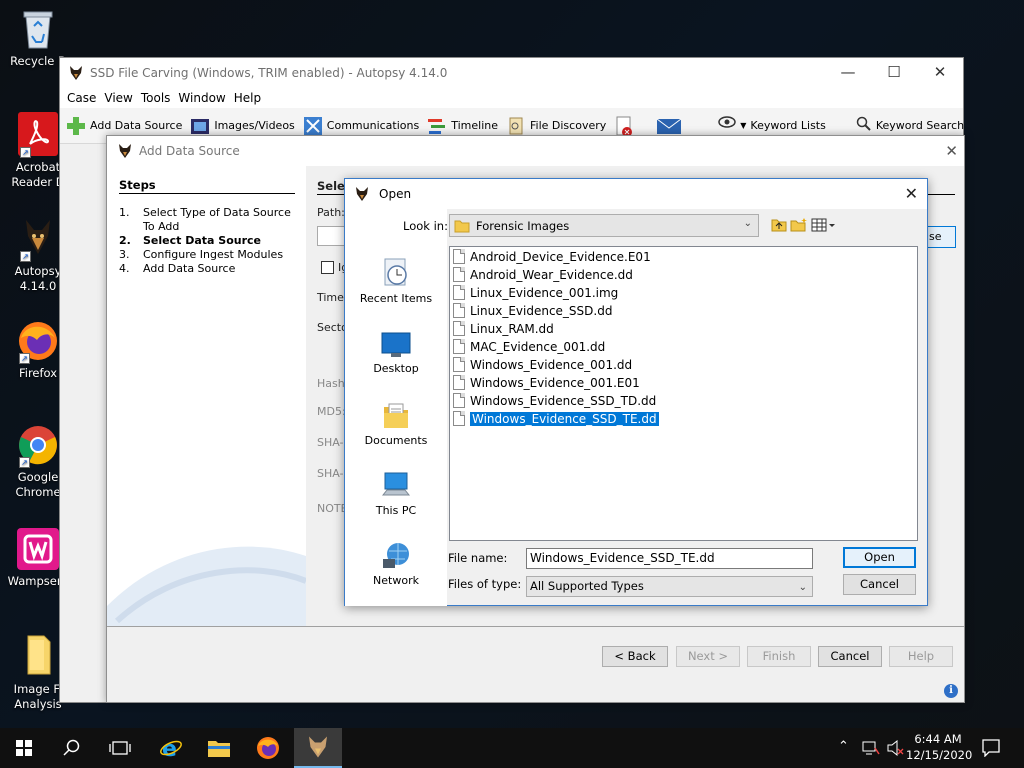  I want to click on taskbar-autopsy, so click(318, 748).